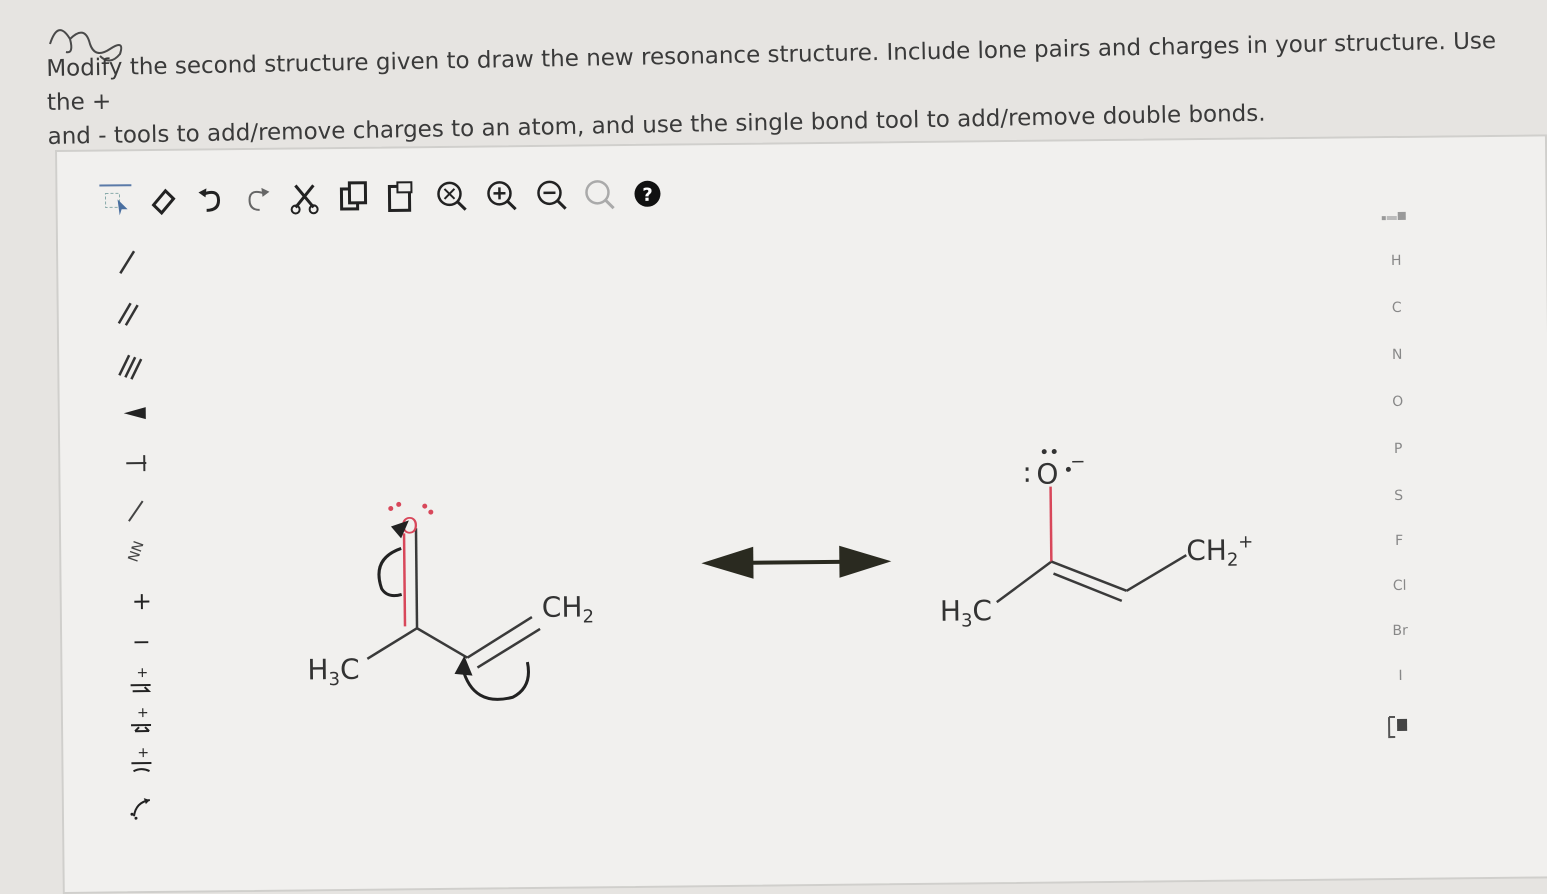 This screenshot has height=894, width=1547. What do you see at coordinates (1027, 472) in the screenshot?
I see `lone-pair-left: :` at bounding box center [1027, 472].